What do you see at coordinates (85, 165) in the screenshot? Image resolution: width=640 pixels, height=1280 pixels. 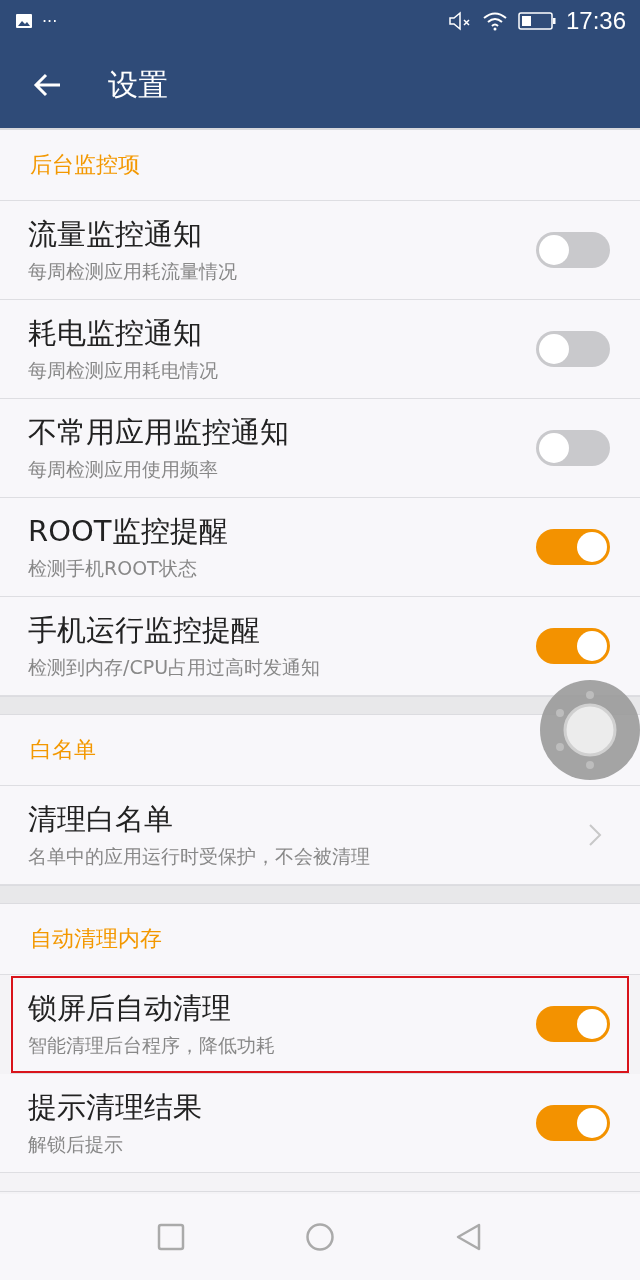 I see `section-header: 后台监控项` at bounding box center [85, 165].